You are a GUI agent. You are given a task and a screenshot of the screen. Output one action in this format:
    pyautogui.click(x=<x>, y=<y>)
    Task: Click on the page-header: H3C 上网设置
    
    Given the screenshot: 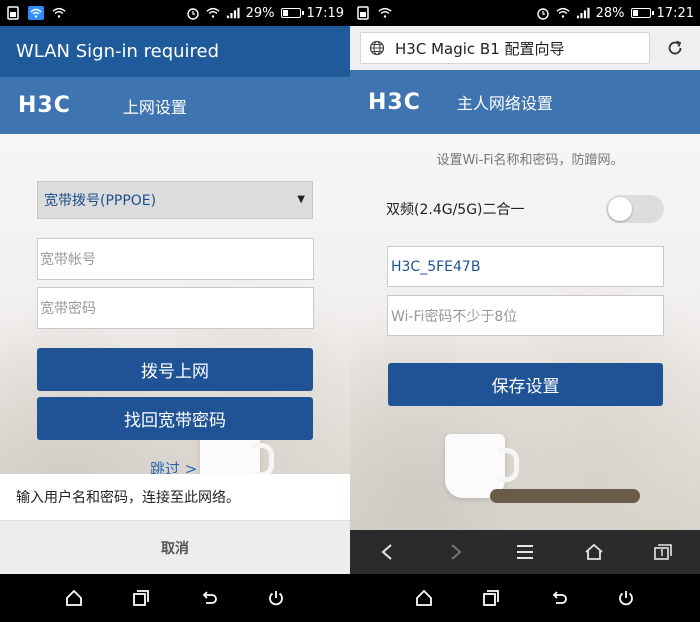 What is the action you would take?
    pyautogui.click(x=175, y=105)
    